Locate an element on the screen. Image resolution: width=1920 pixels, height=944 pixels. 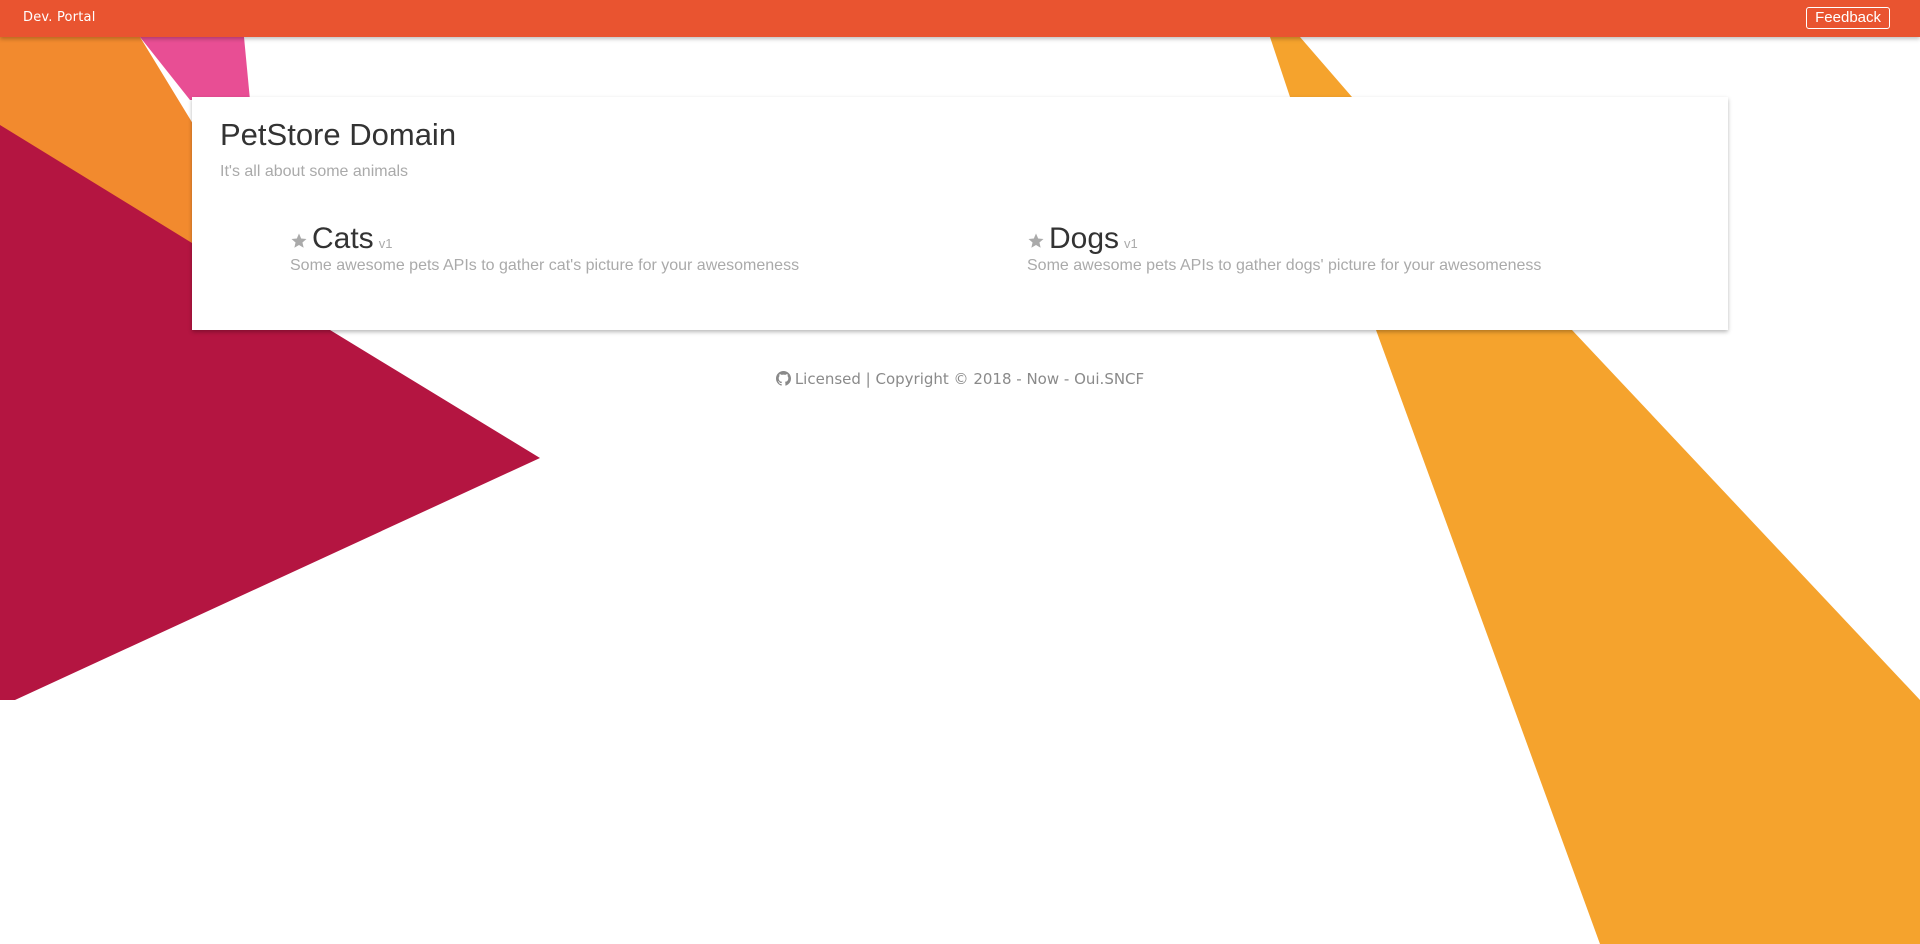
domain-subtitle: It's all about some animals is located at coordinates (314, 171).